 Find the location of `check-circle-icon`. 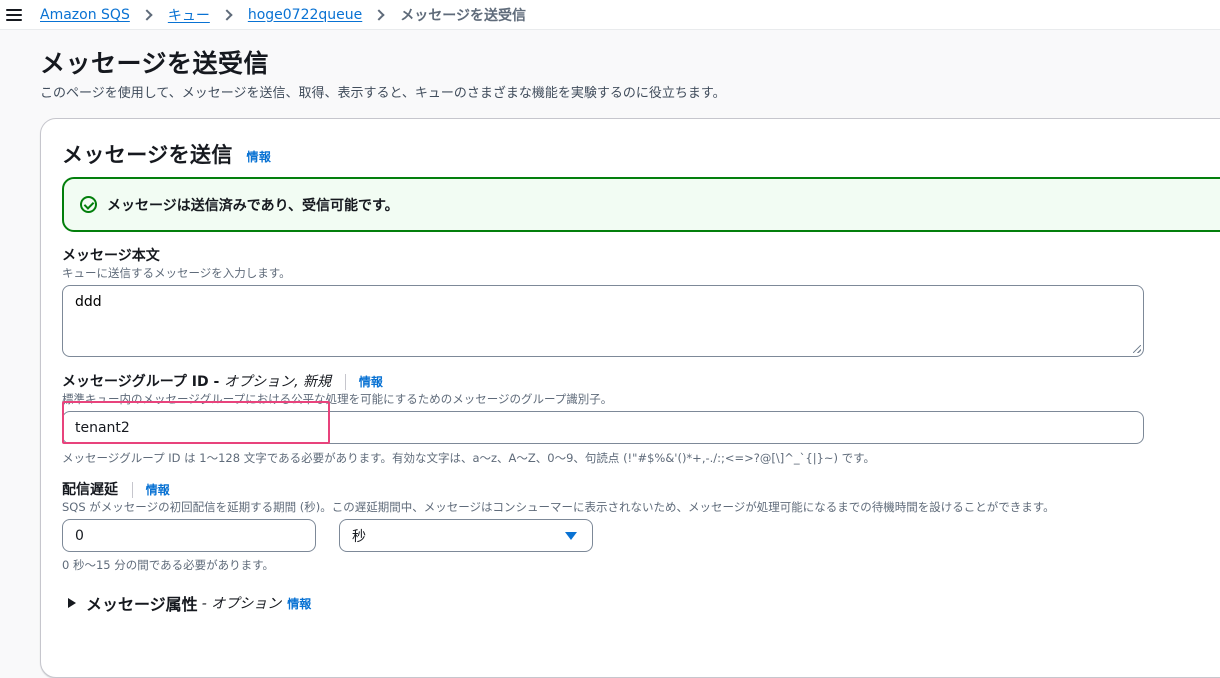

check-circle-icon is located at coordinates (88, 204).